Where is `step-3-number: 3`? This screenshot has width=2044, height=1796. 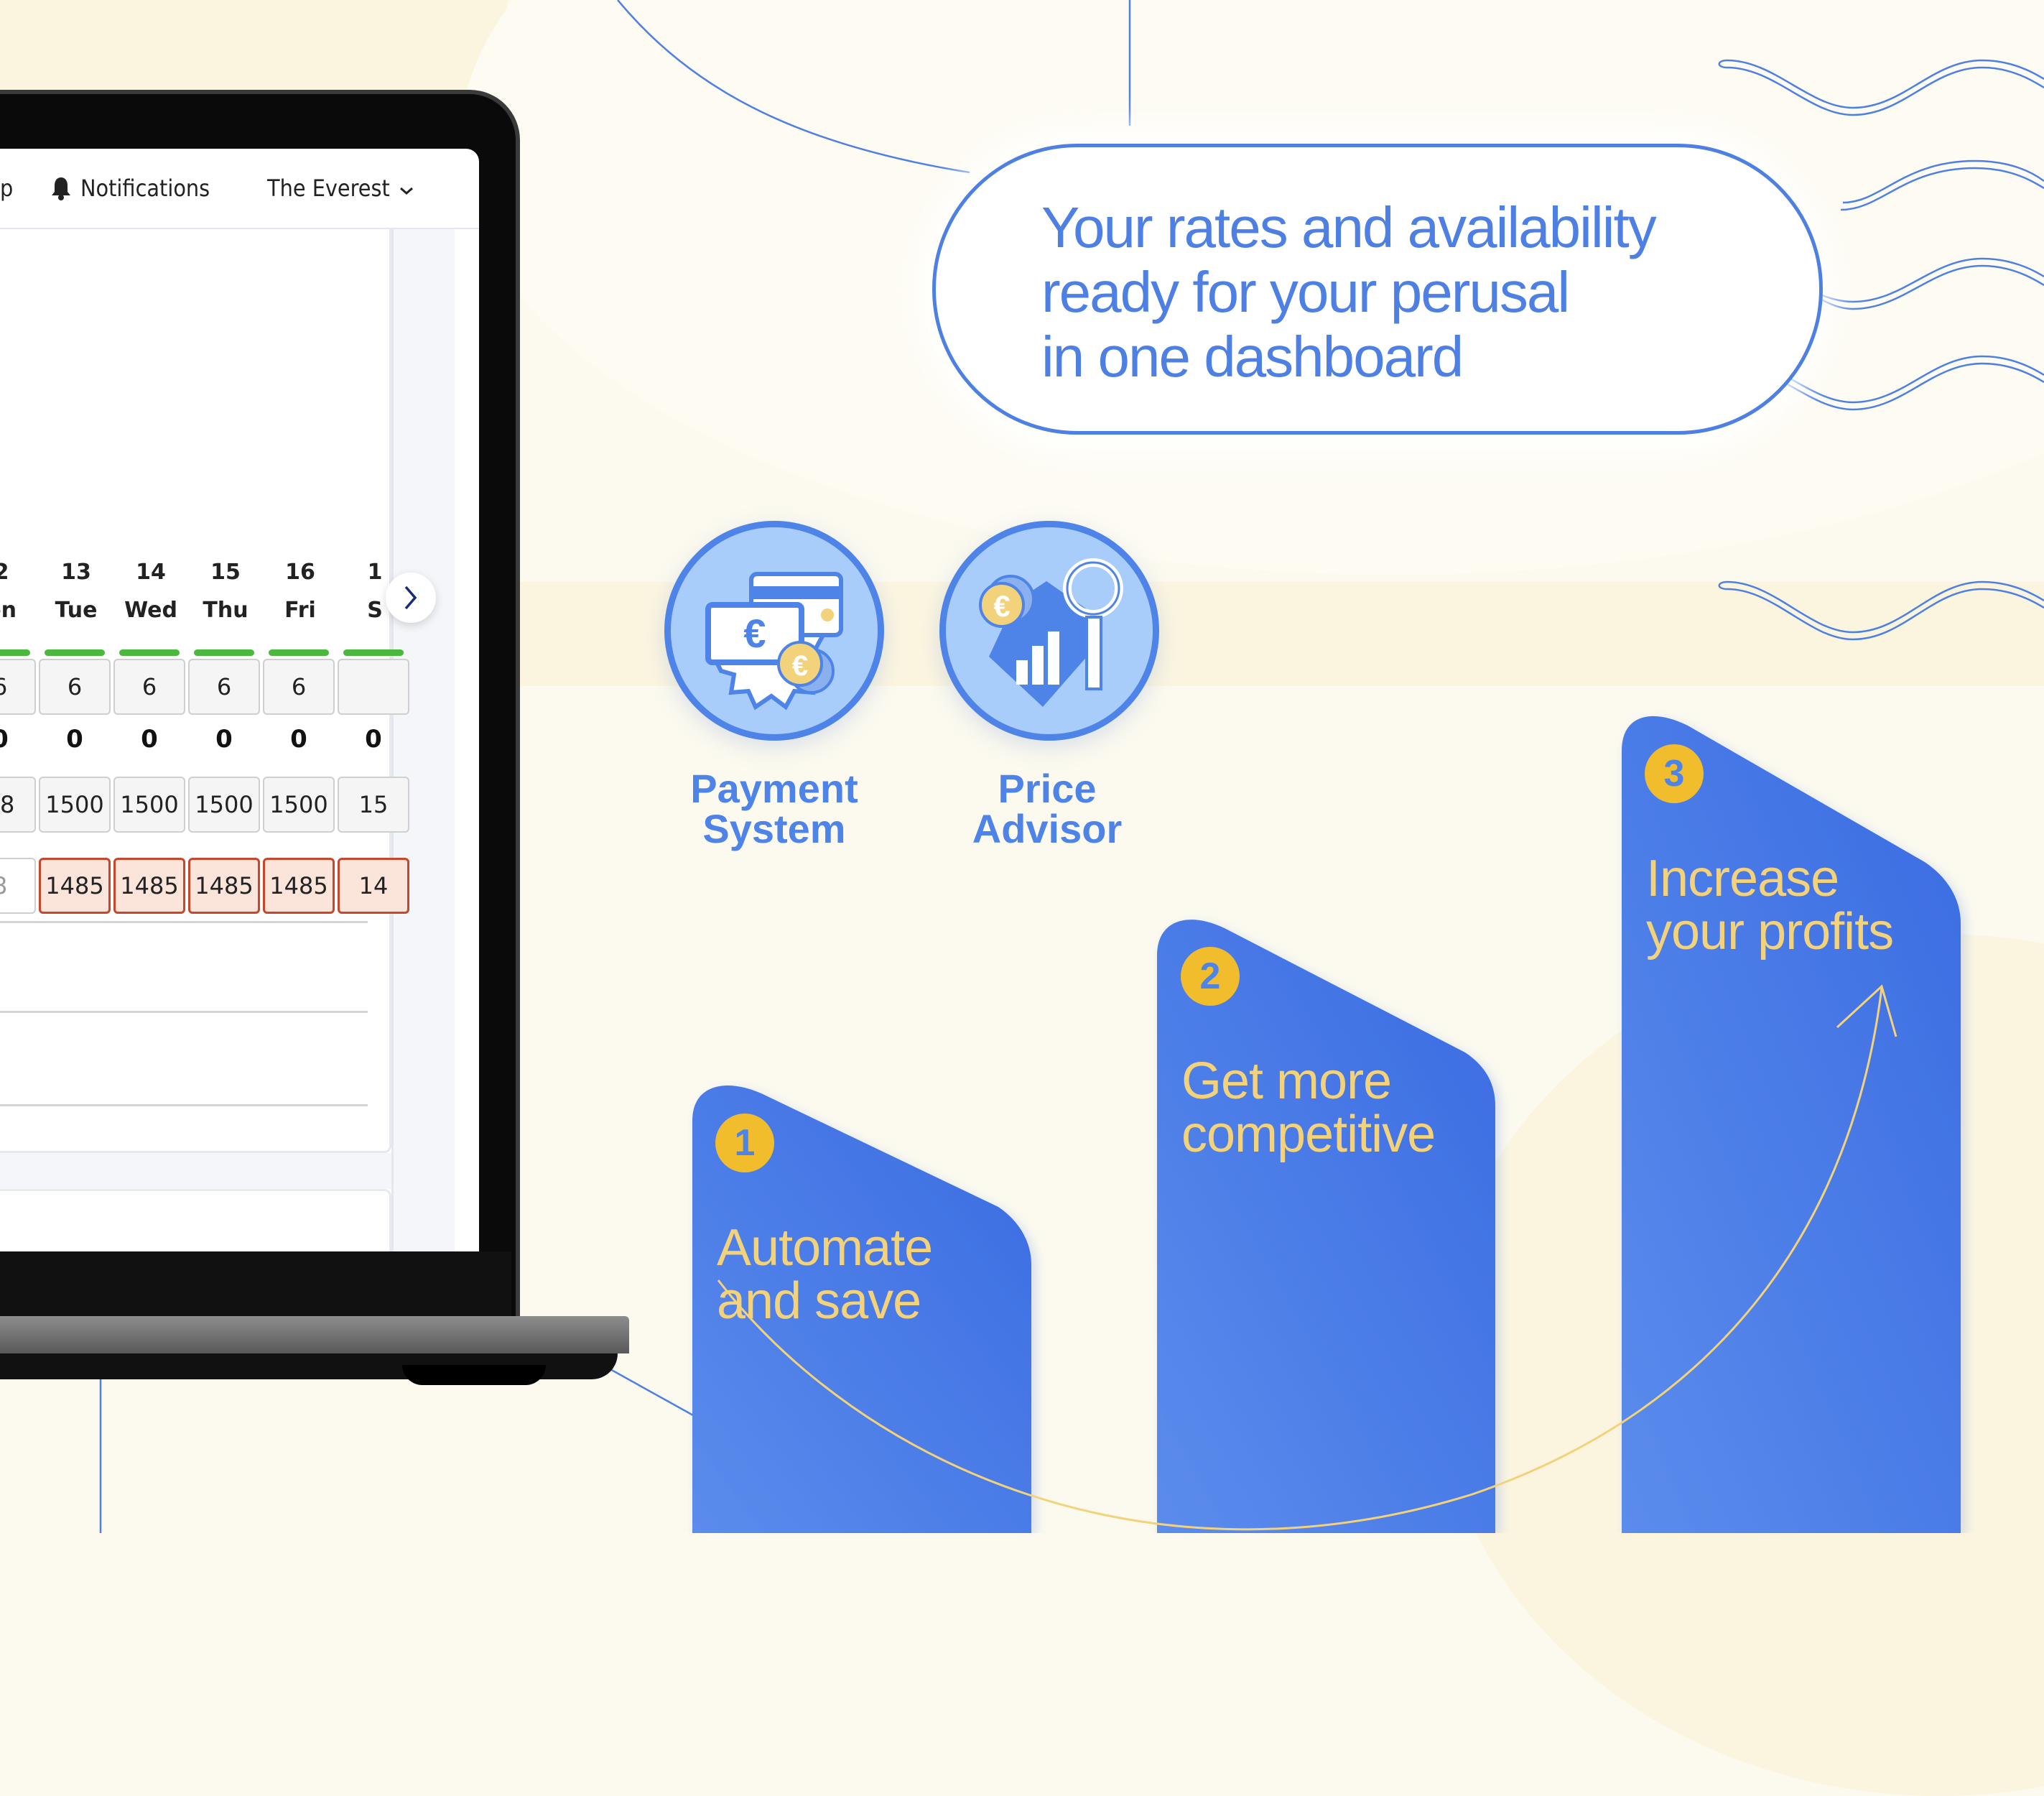 step-3-number: 3 is located at coordinates (1674, 773).